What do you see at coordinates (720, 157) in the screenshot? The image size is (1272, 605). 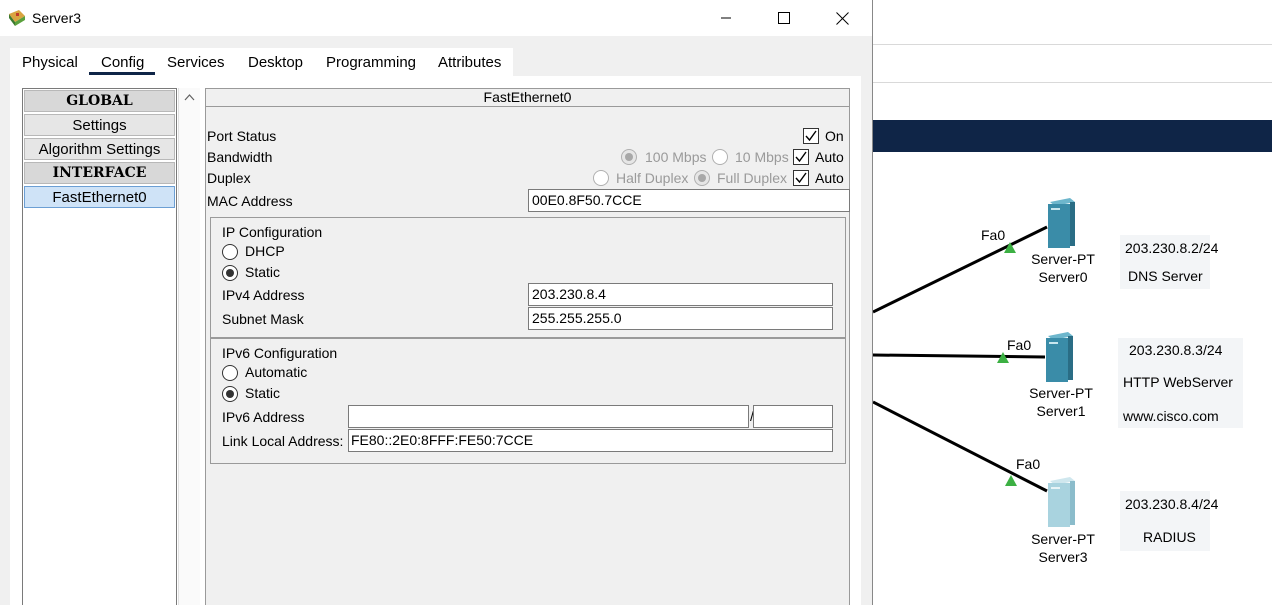 I see `bandwidth-10-radio` at bounding box center [720, 157].